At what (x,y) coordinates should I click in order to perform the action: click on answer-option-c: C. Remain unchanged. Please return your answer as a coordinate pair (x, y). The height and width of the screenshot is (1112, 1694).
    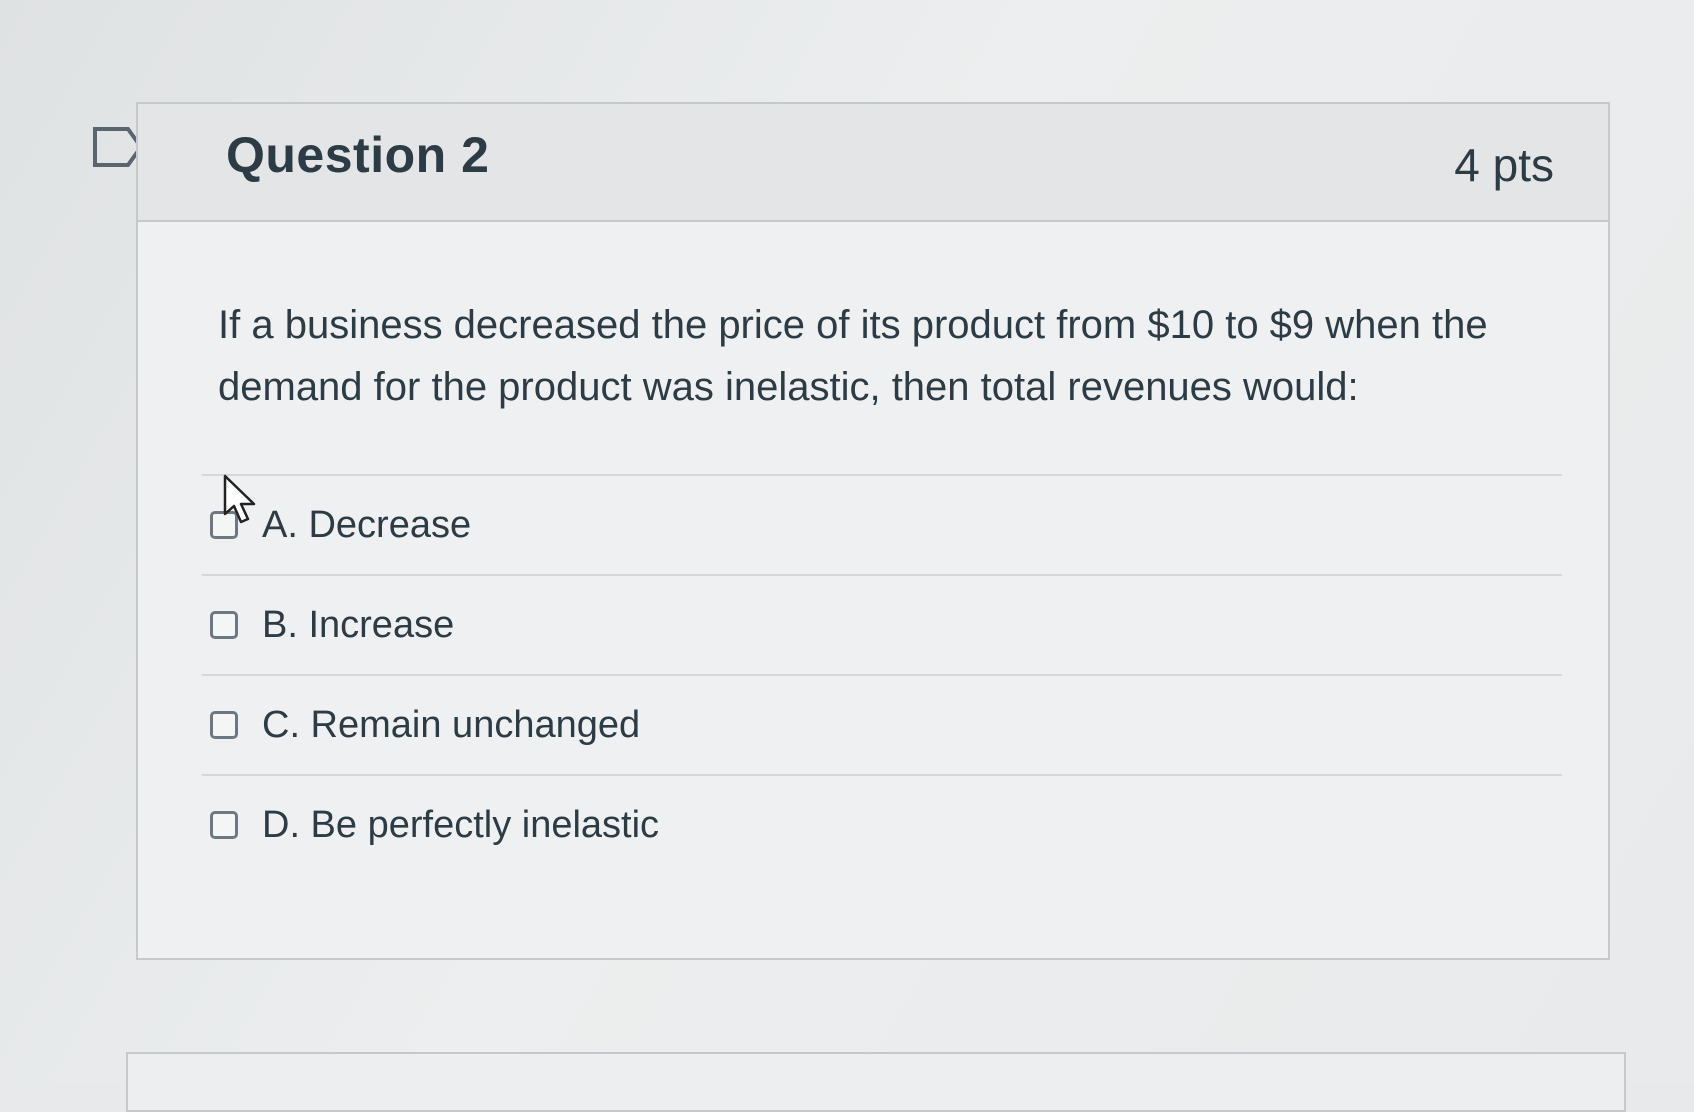
    Looking at the image, I should click on (882, 724).